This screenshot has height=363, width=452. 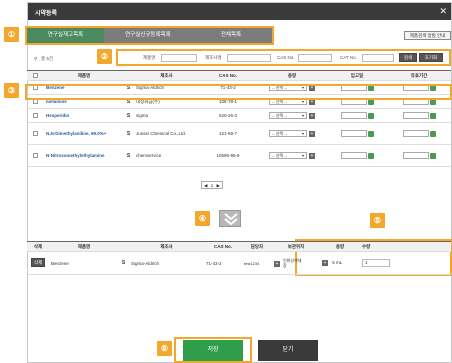 I want to click on result-product-name: N,N-Dimethylaniline, 99.0%+, so click(x=76, y=133).